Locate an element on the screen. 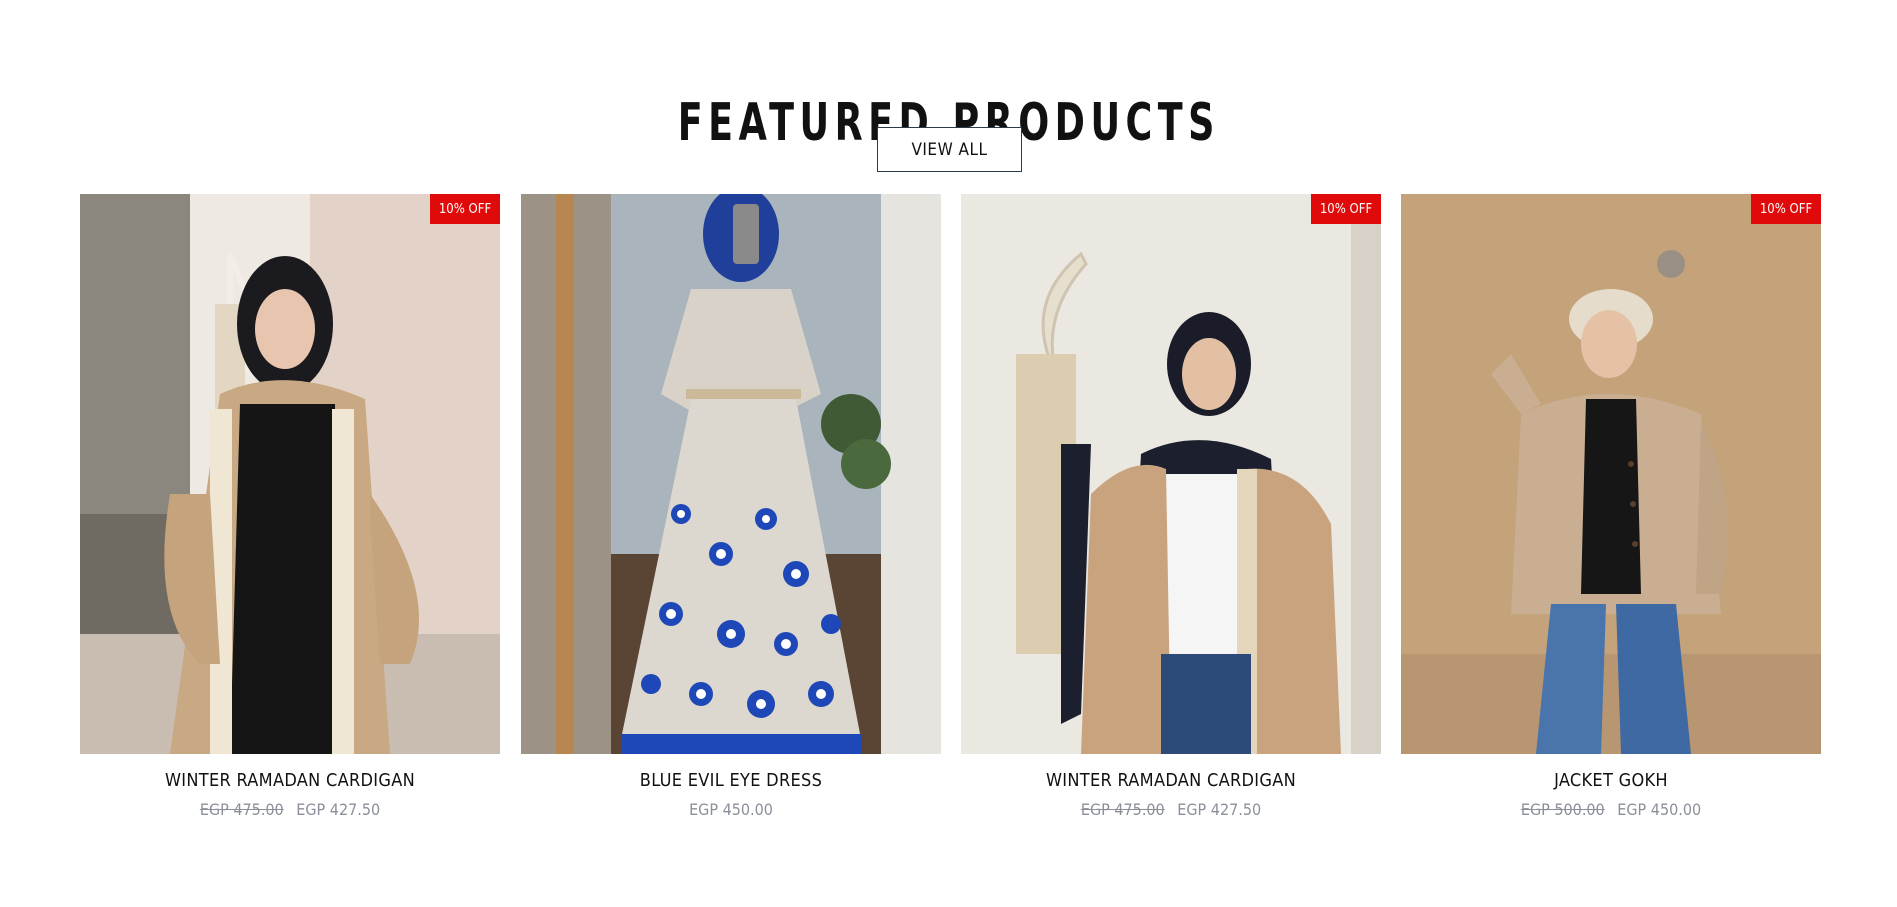  product-price-value: EGP 450.00 is located at coordinates (731, 809).